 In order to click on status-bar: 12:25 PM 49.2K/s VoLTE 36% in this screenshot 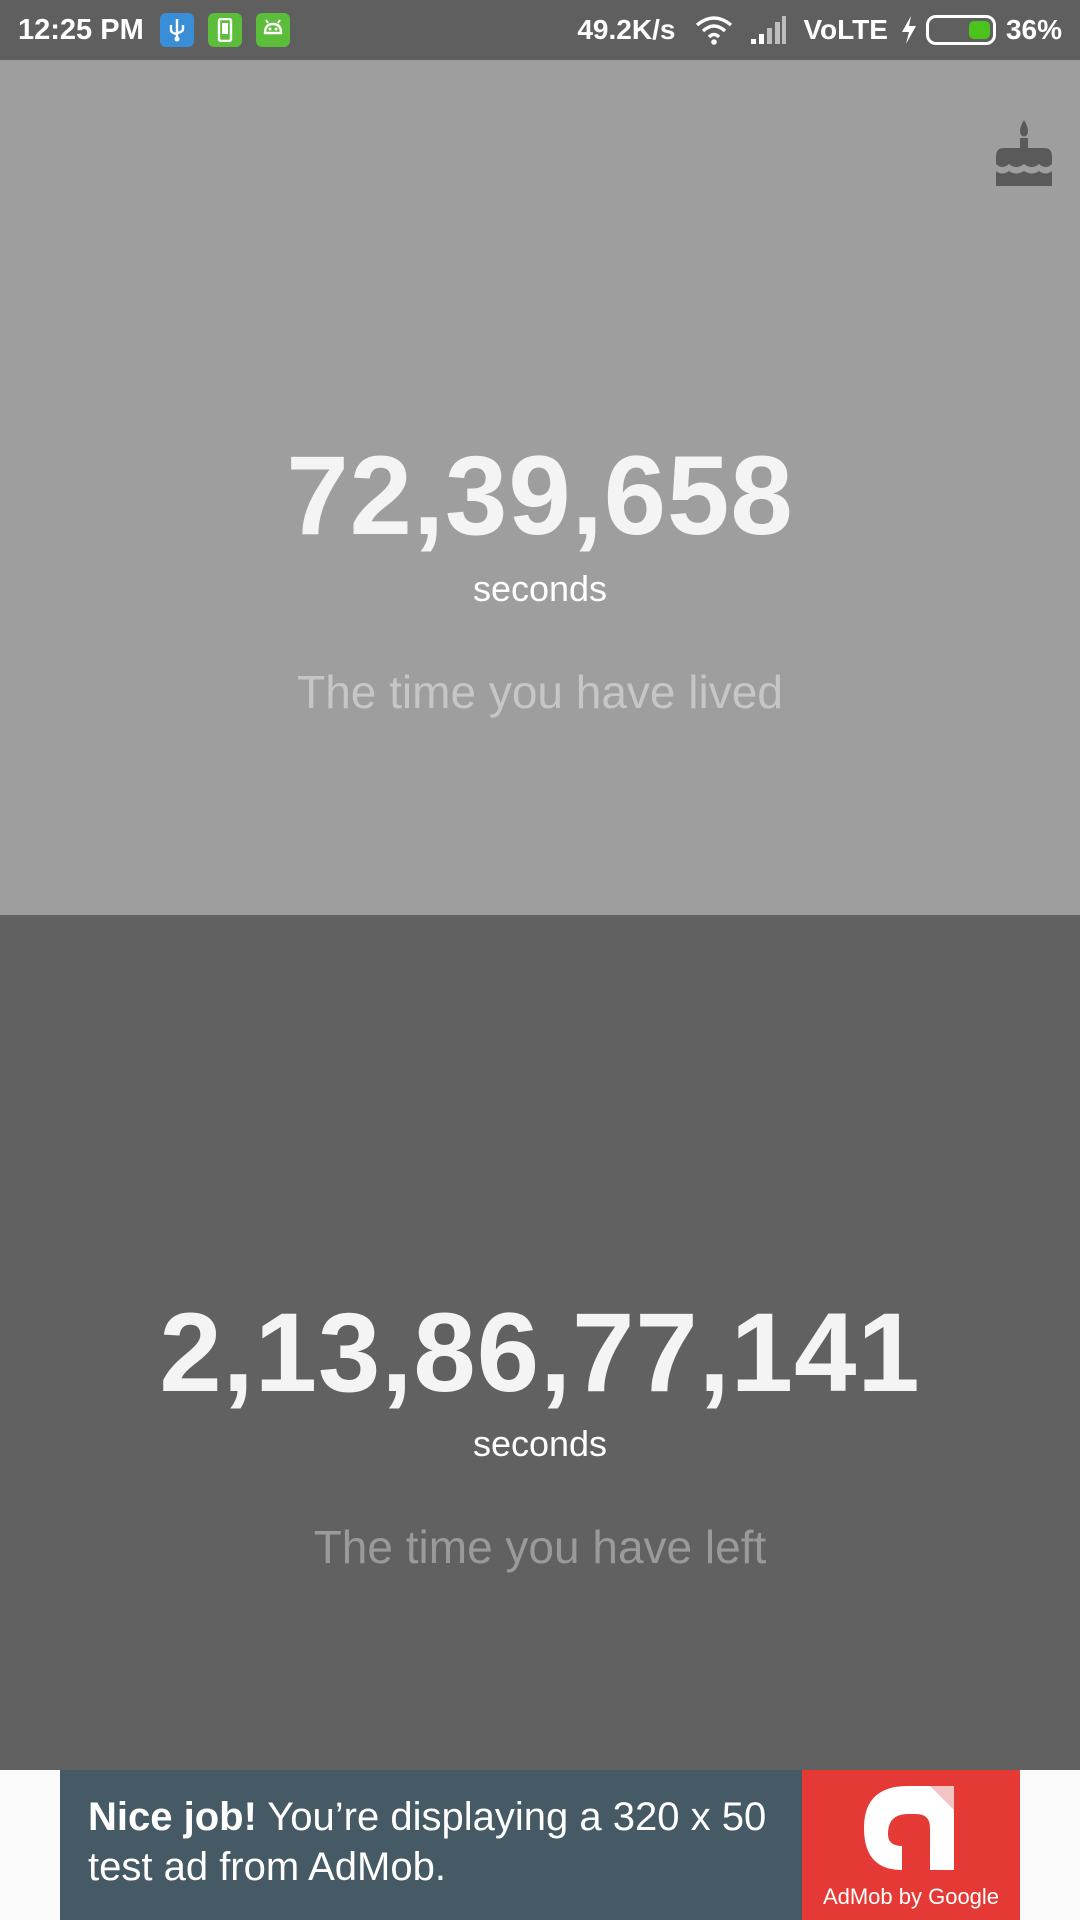, I will do `click(540, 30)`.